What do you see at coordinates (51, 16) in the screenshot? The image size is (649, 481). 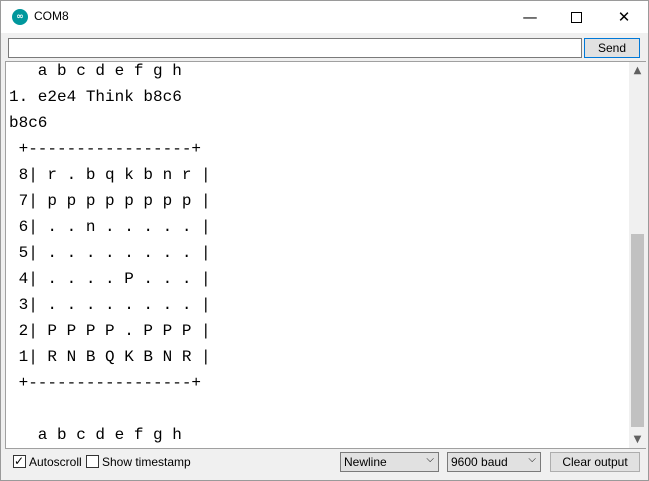 I see `window-title: COM8` at bounding box center [51, 16].